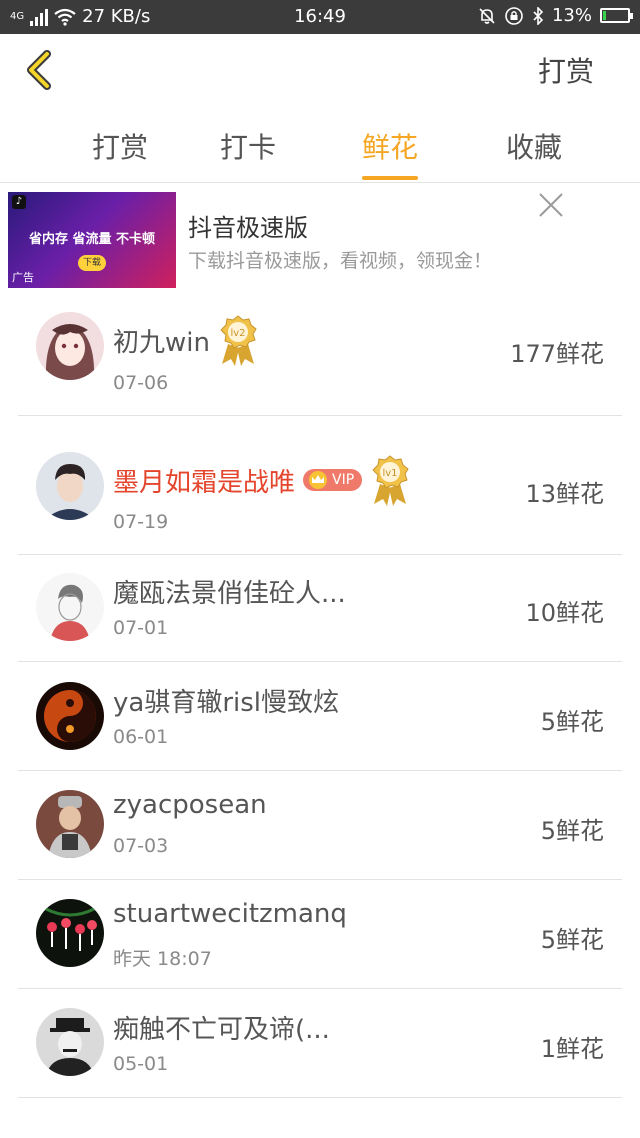 The width and height of the screenshot is (640, 1138). What do you see at coordinates (616, 15) in the screenshot?
I see `battery-icon` at bounding box center [616, 15].